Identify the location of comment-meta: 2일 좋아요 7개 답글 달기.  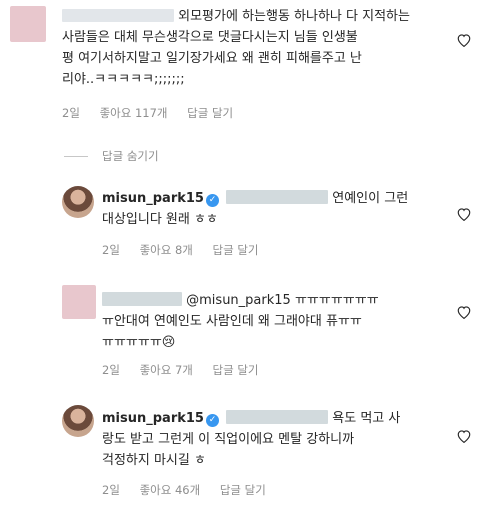
(188, 370).